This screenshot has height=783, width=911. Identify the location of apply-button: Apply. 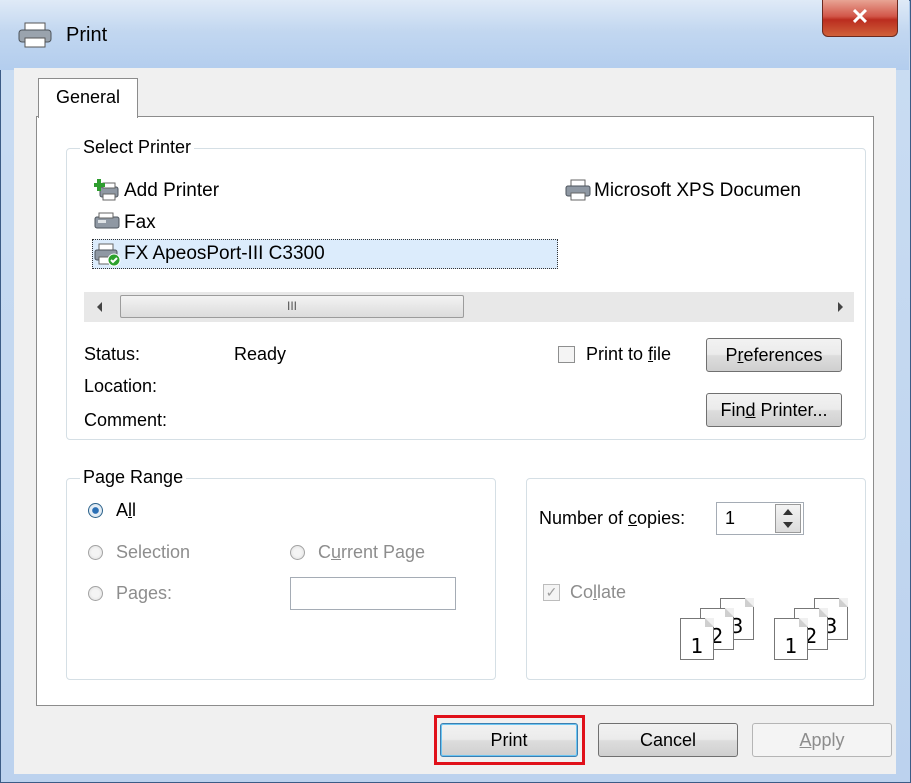
(822, 740).